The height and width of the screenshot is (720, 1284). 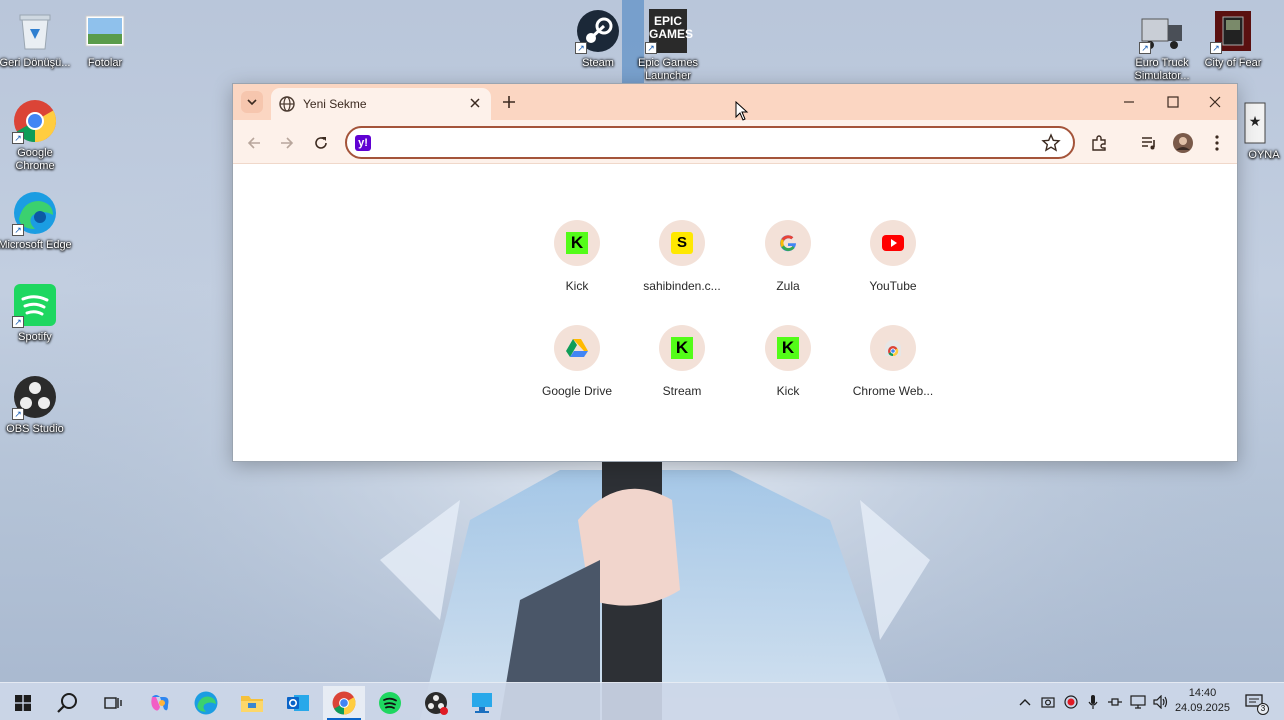 What do you see at coordinates (36, 405) in the screenshot?
I see `desktop-icon-obs-studio: ↗ OBS Studio` at bounding box center [36, 405].